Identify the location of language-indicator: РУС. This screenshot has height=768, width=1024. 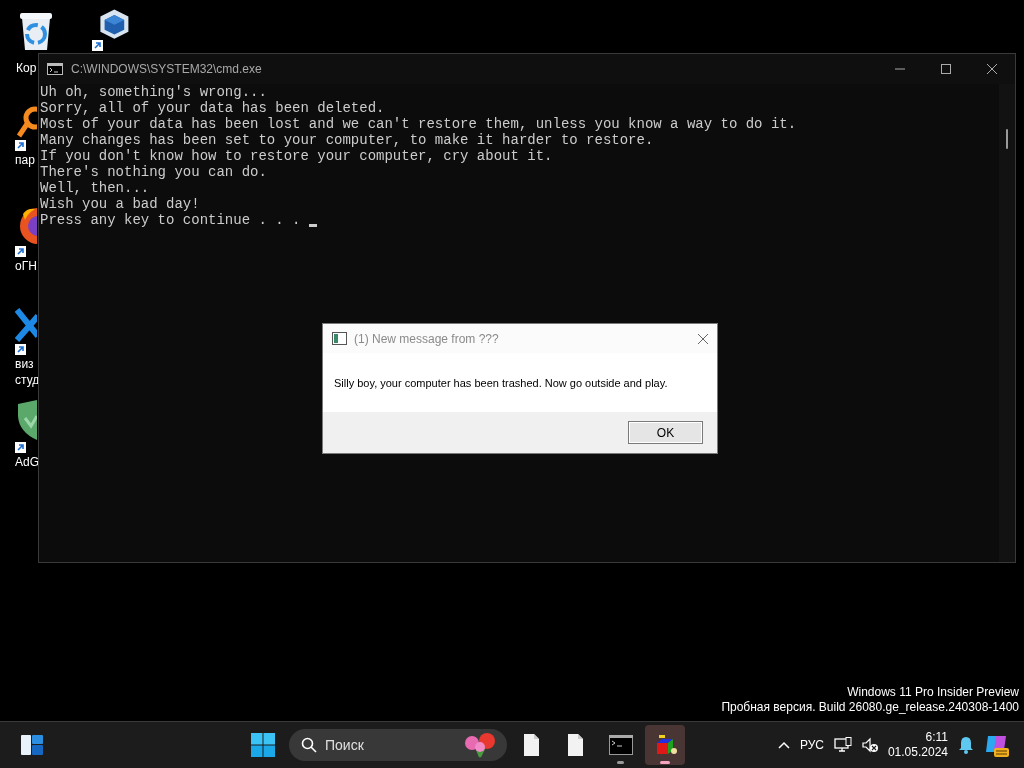
(811, 745).